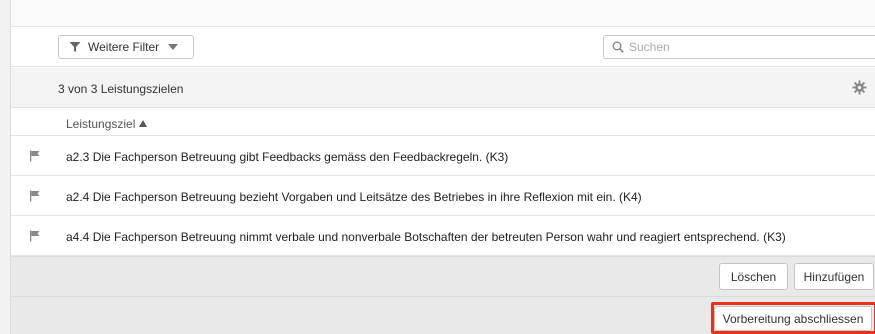 This screenshot has width=875, height=334. Describe the element at coordinates (443, 122) in the screenshot. I see `column-header-leistungsziel: Leistungsziel` at that location.